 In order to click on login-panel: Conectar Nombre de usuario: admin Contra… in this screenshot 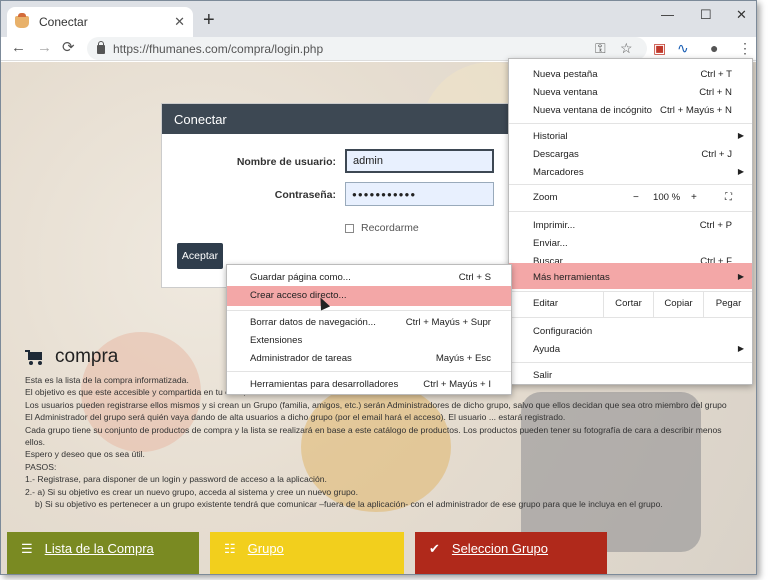, I will do `click(336, 195)`.